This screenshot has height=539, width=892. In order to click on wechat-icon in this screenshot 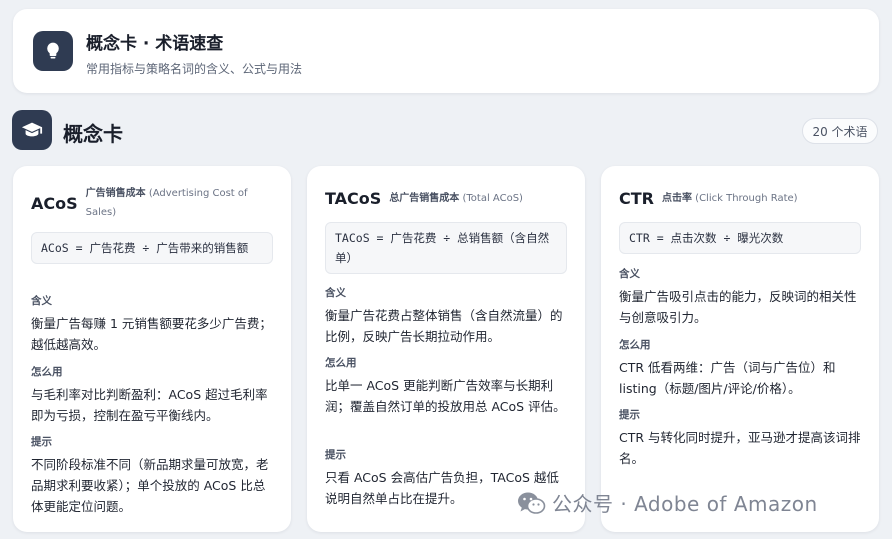, I will do `click(531, 503)`.